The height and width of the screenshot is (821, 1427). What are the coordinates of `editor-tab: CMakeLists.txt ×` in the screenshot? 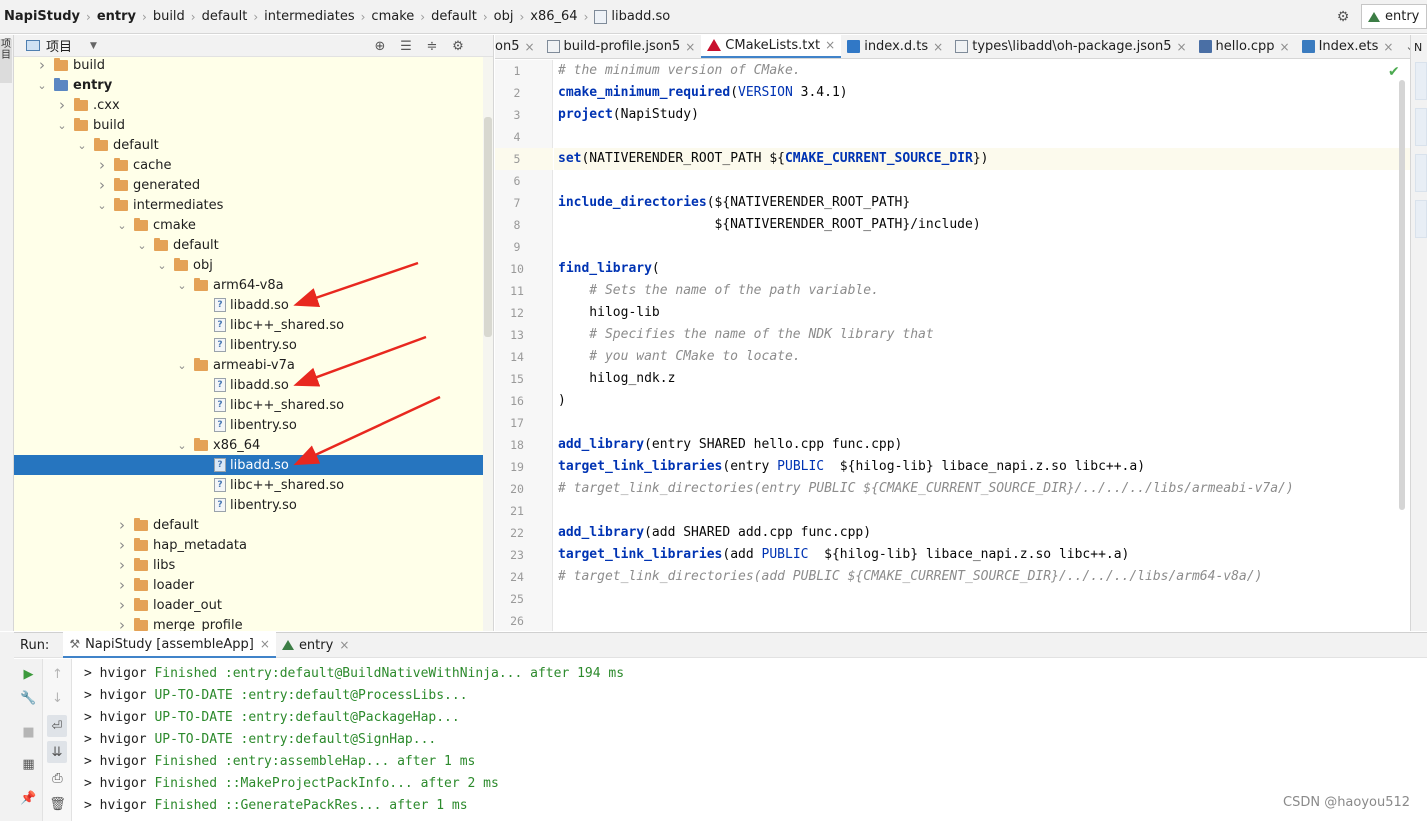 It's located at (771, 46).